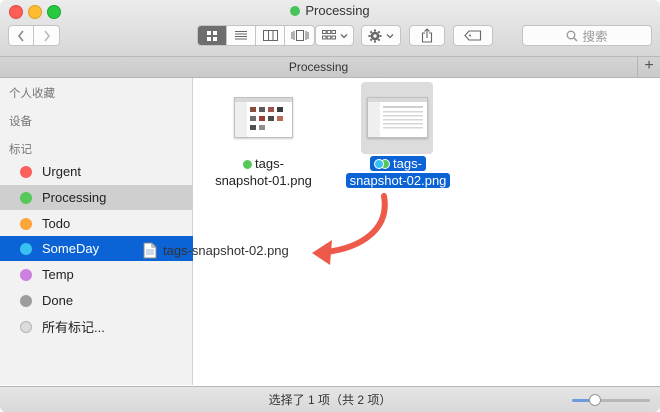 The height and width of the screenshot is (412, 660). Describe the element at coordinates (20, 122) in the screenshot. I see `sidebar-section-devices: 设备` at that location.